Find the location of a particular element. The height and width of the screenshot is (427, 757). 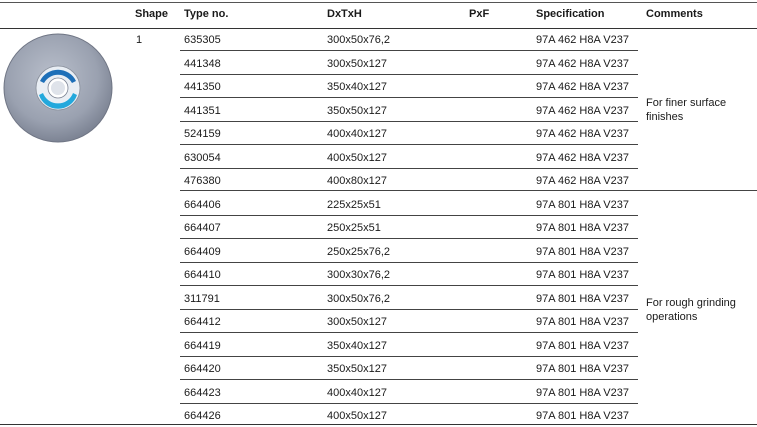

comment-group-2-line2: operations is located at coordinates (672, 317).